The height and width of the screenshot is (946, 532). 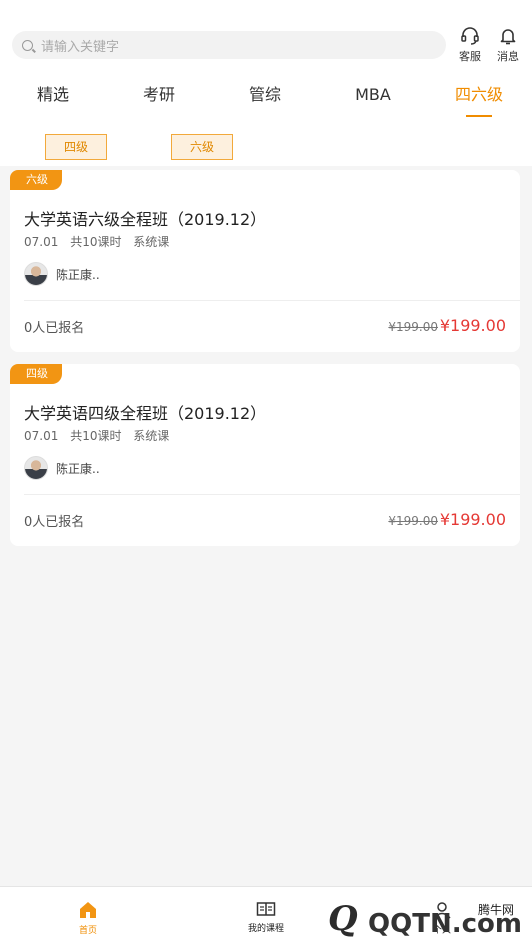 I want to click on search-placeholder: 请输入关键字, so click(x=80, y=47).